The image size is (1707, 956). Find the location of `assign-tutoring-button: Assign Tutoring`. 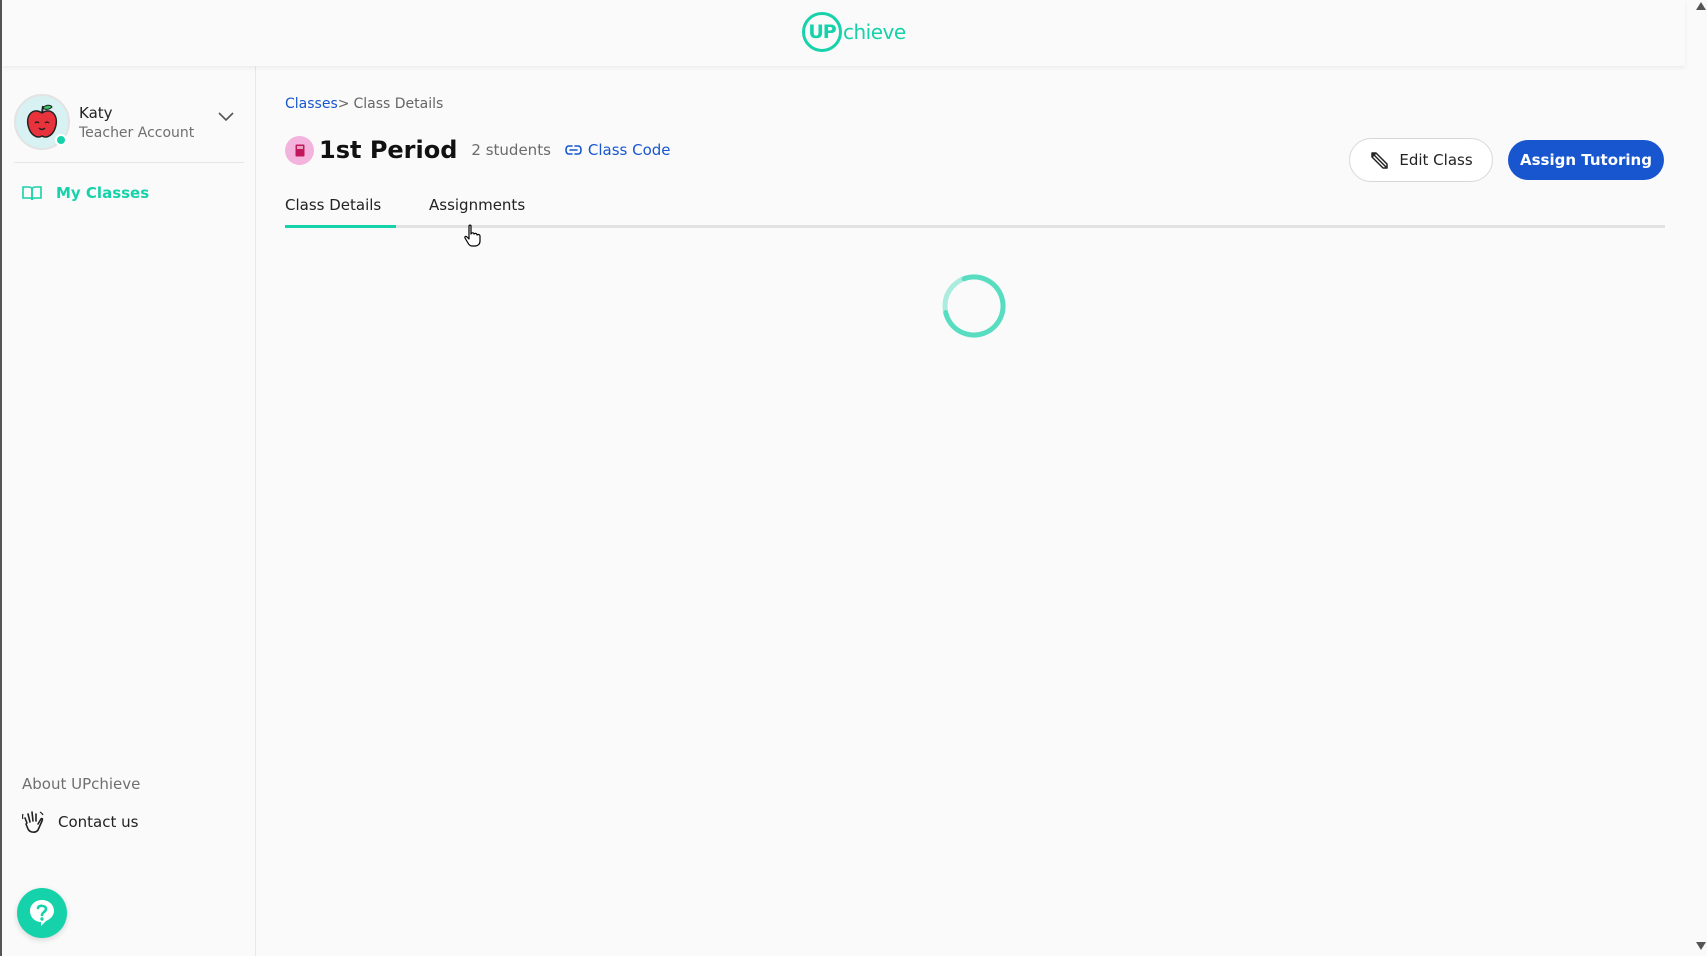

assign-tutoring-button: Assign Tutoring is located at coordinates (1586, 160).